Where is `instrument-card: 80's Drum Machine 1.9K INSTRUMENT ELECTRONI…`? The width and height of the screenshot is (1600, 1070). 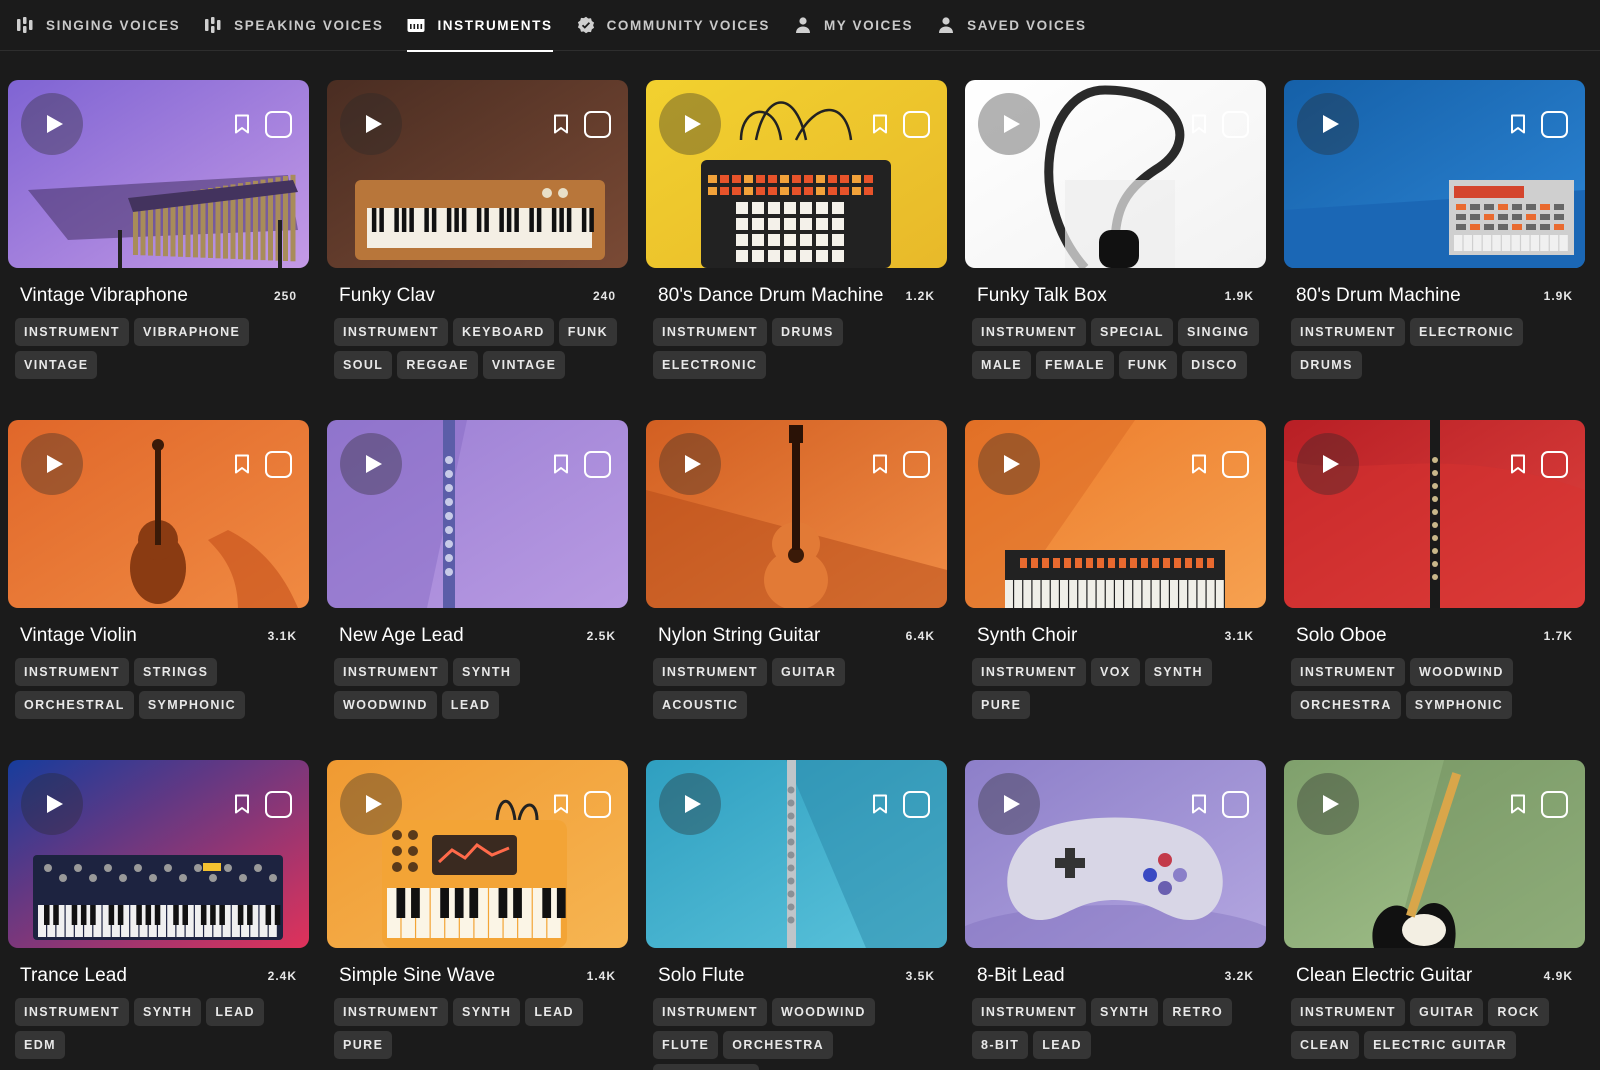 instrument-card: 80's Drum Machine 1.9K INSTRUMENT ELECTRONI… is located at coordinates (1434, 250).